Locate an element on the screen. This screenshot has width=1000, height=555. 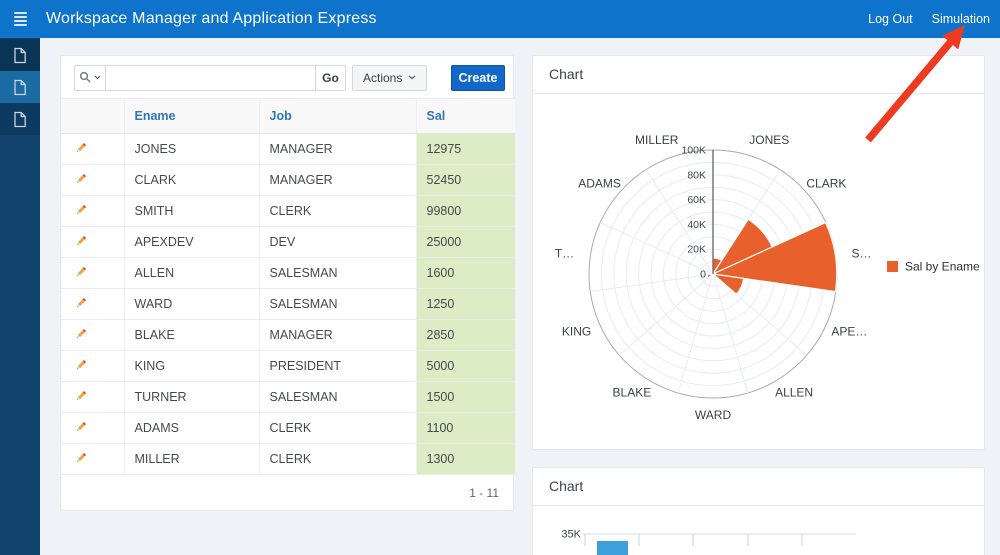
table-row: TURNER SALESMAN 1500 is located at coordinates (288, 397).